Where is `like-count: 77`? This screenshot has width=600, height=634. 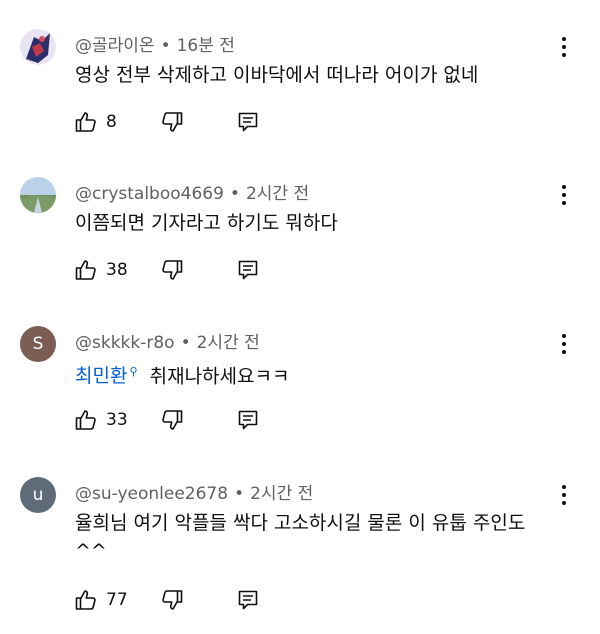
like-count: 77 is located at coordinates (117, 600).